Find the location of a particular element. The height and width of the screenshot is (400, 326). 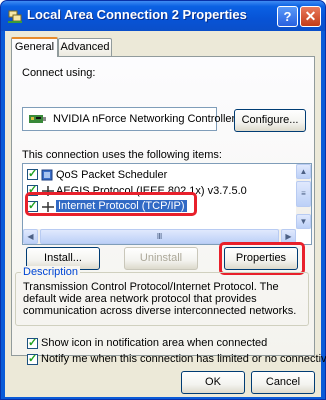

adapter-name: NVIDIA nForce Networking Controller is located at coordinates (144, 119).